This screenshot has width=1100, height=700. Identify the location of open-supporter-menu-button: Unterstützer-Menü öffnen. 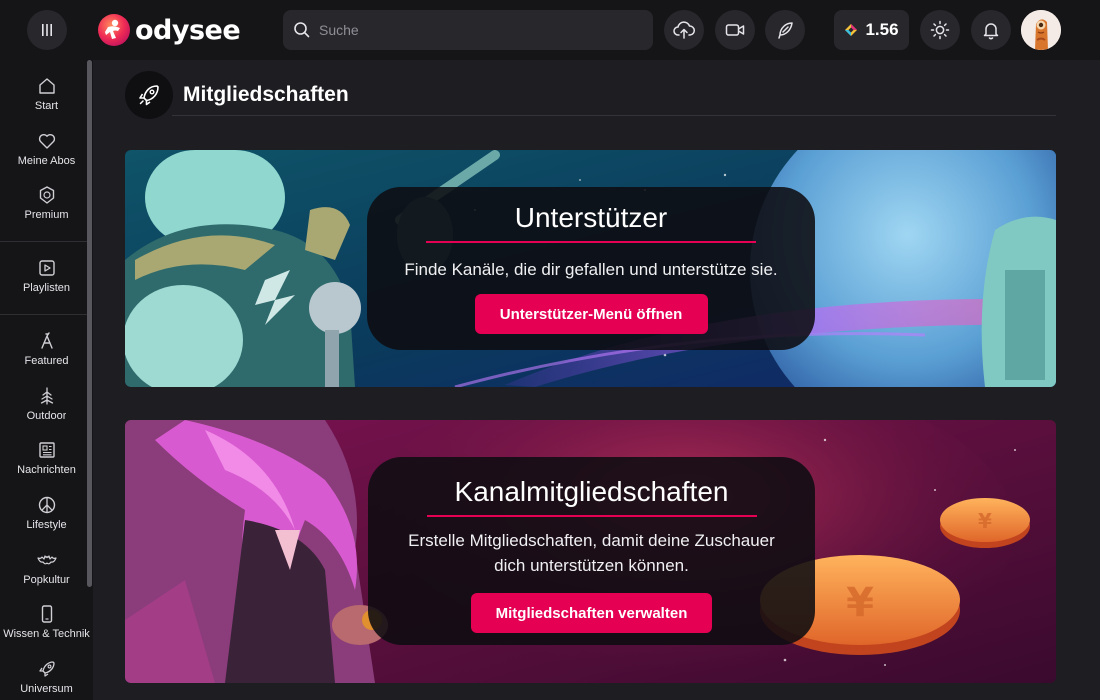
(591, 314).